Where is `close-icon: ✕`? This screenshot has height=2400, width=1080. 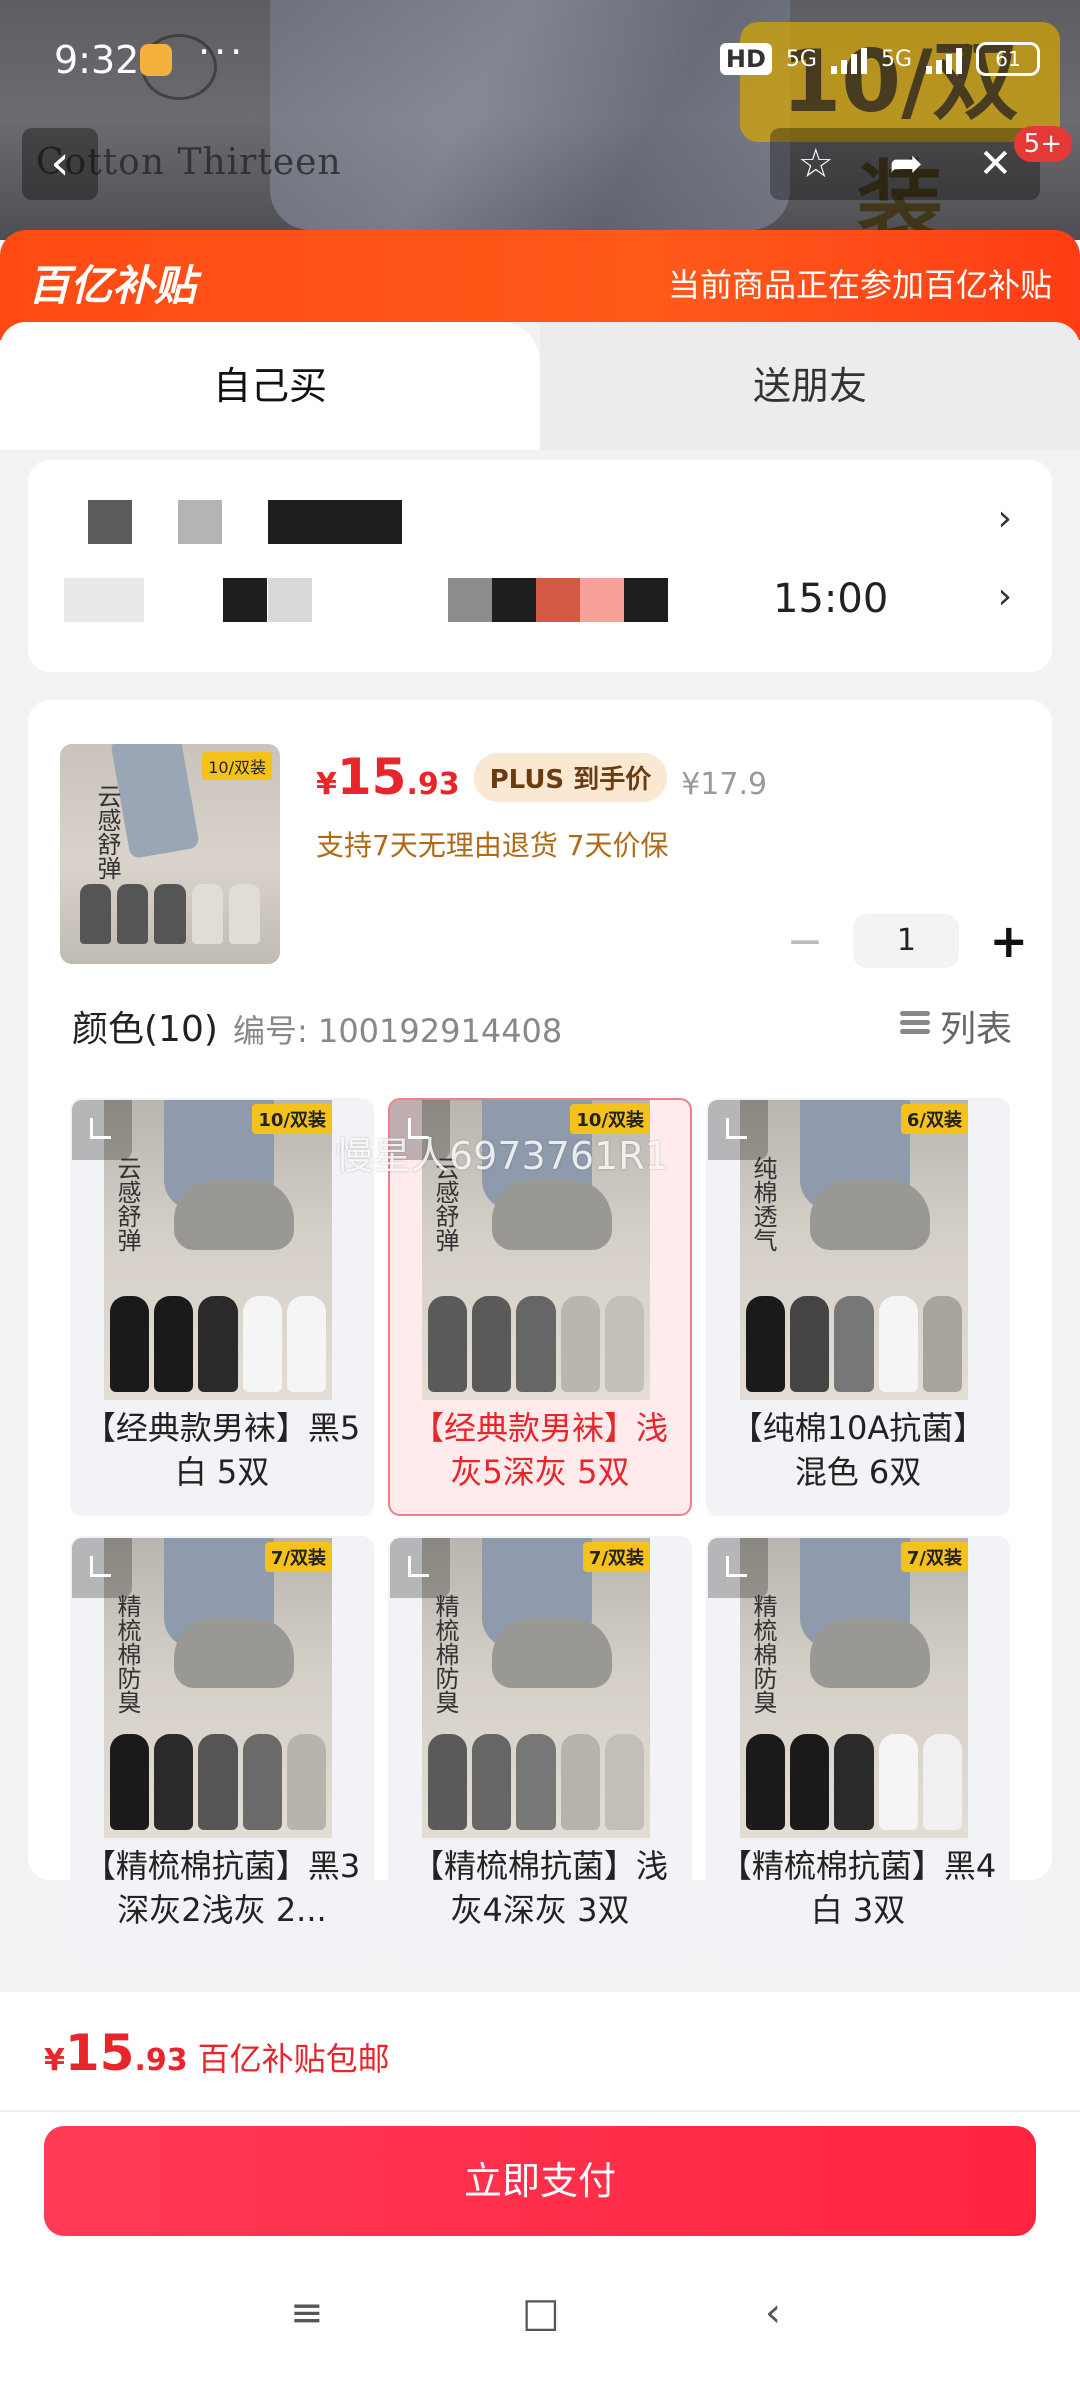
close-icon: ✕ is located at coordinates (996, 164).